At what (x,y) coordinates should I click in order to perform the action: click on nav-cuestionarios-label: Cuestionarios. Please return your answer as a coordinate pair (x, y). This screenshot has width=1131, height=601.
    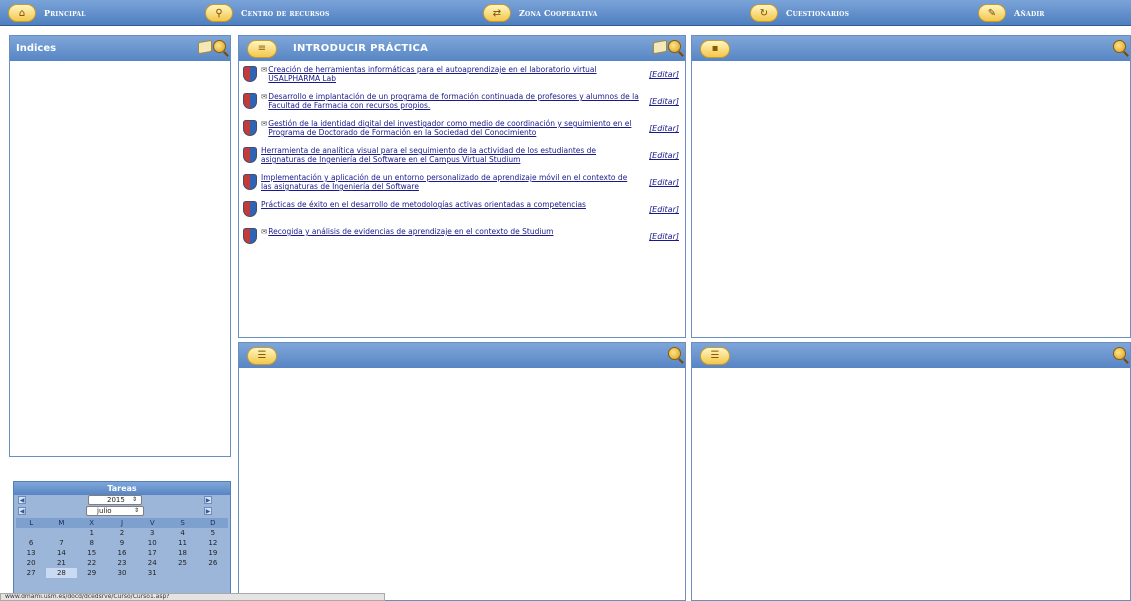
    Looking at the image, I should click on (818, 13).